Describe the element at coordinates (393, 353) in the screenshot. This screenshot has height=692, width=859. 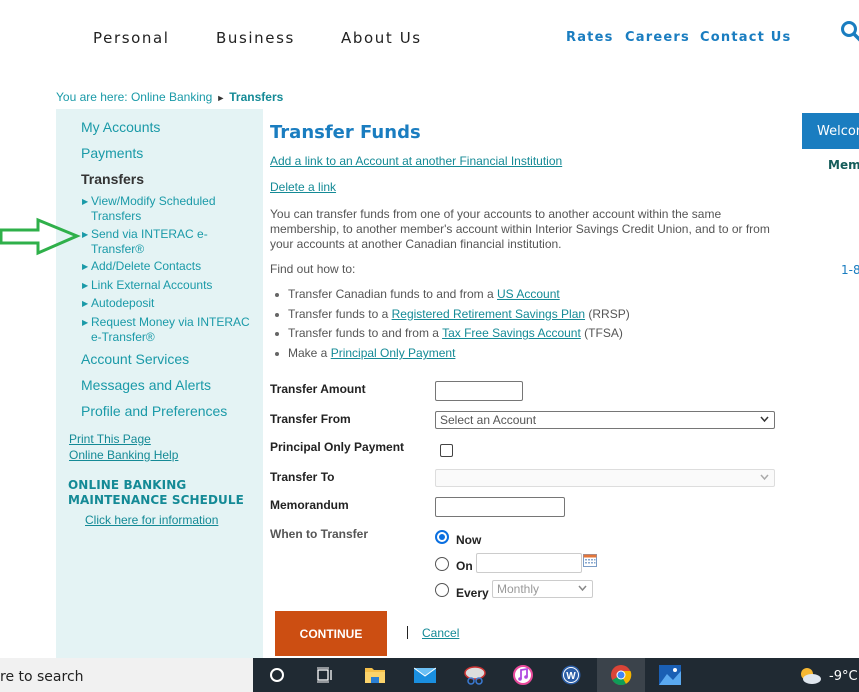
I see `principal-payment-link: Principal Only Payment` at that location.